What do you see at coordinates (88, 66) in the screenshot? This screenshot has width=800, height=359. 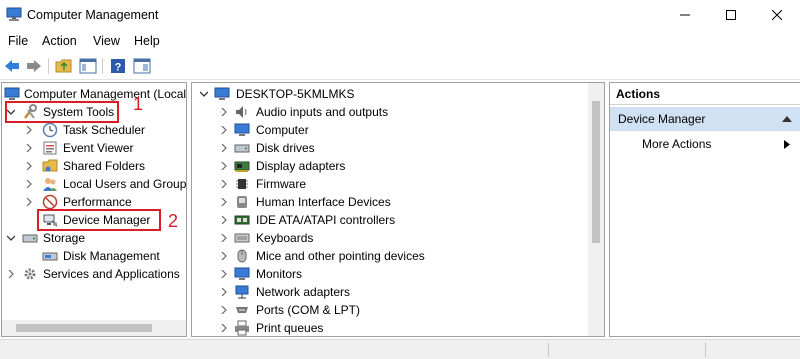 I see `show-hide-console-tree-button` at bounding box center [88, 66].